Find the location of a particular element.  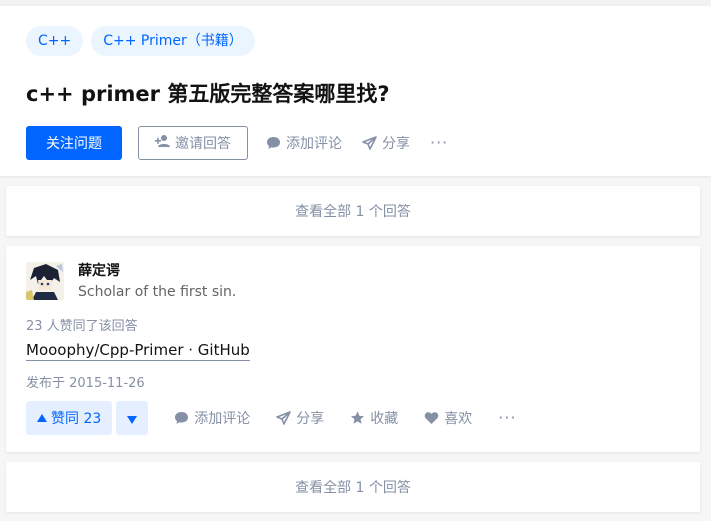

upvote-button: 赞同 23 is located at coordinates (69, 418).